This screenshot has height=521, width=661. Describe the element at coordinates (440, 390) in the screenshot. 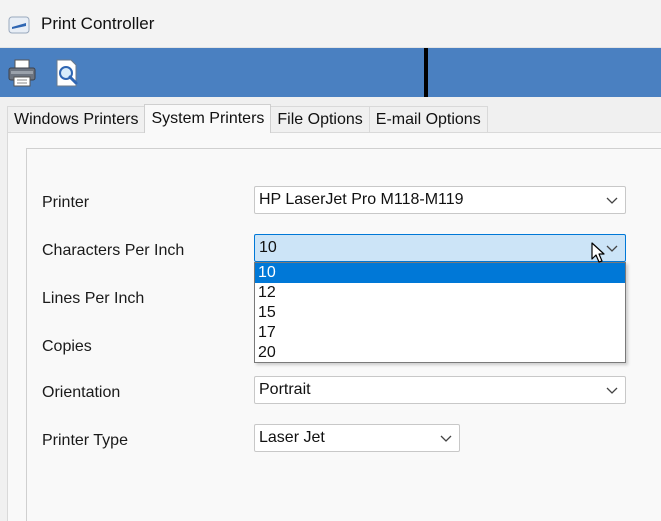

I see `orientation-select: Portrait` at that location.